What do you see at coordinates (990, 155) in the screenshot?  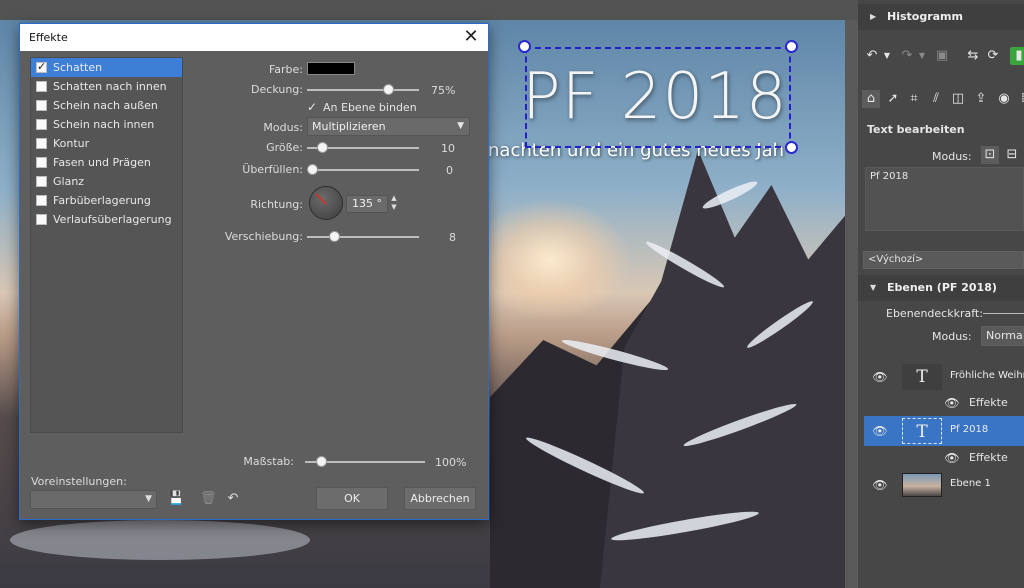 I see `text-box-mode-icon: ⊡` at bounding box center [990, 155].